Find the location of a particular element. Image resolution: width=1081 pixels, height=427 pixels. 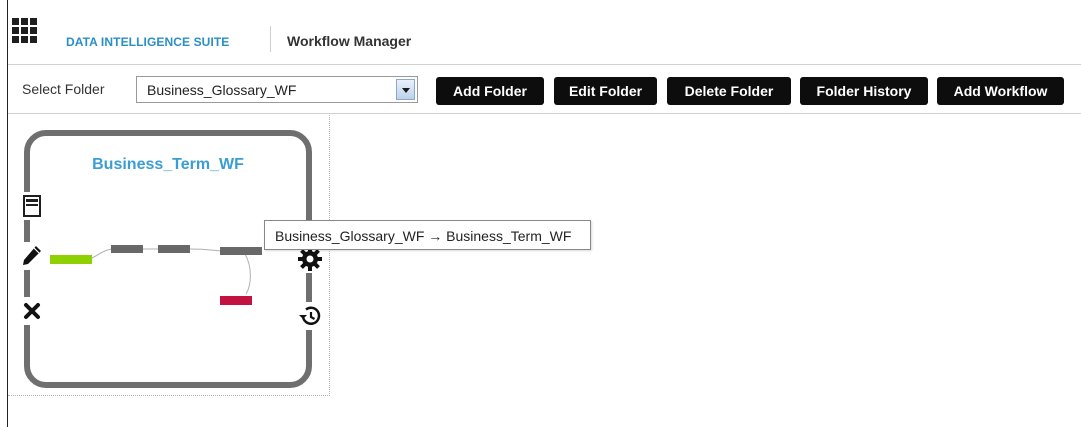

folder-select-dropdown: Business_Glossary_WF is located at coordinates (277, 89).